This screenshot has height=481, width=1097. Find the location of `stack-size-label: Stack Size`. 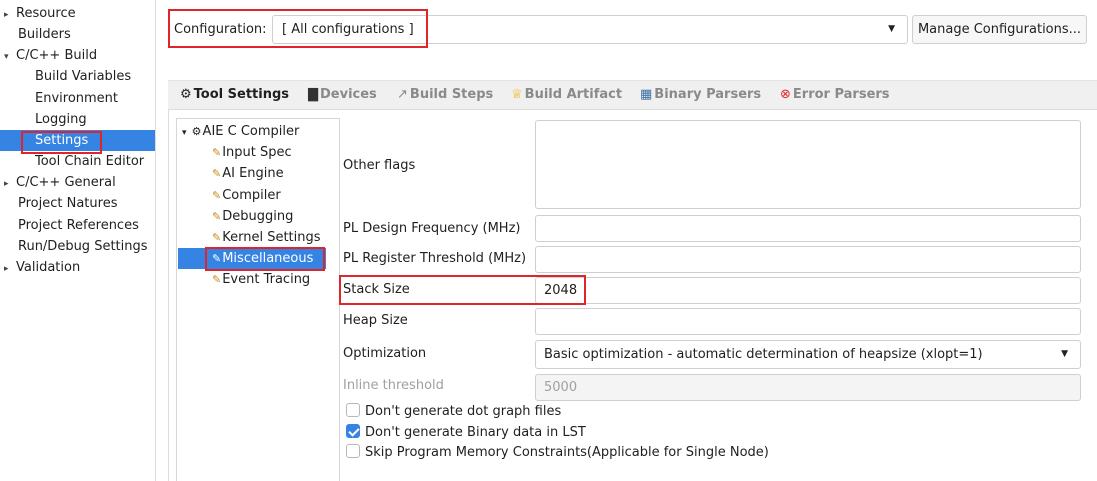

stack-size-label: Stack Size is located at coordinates (376, 289).